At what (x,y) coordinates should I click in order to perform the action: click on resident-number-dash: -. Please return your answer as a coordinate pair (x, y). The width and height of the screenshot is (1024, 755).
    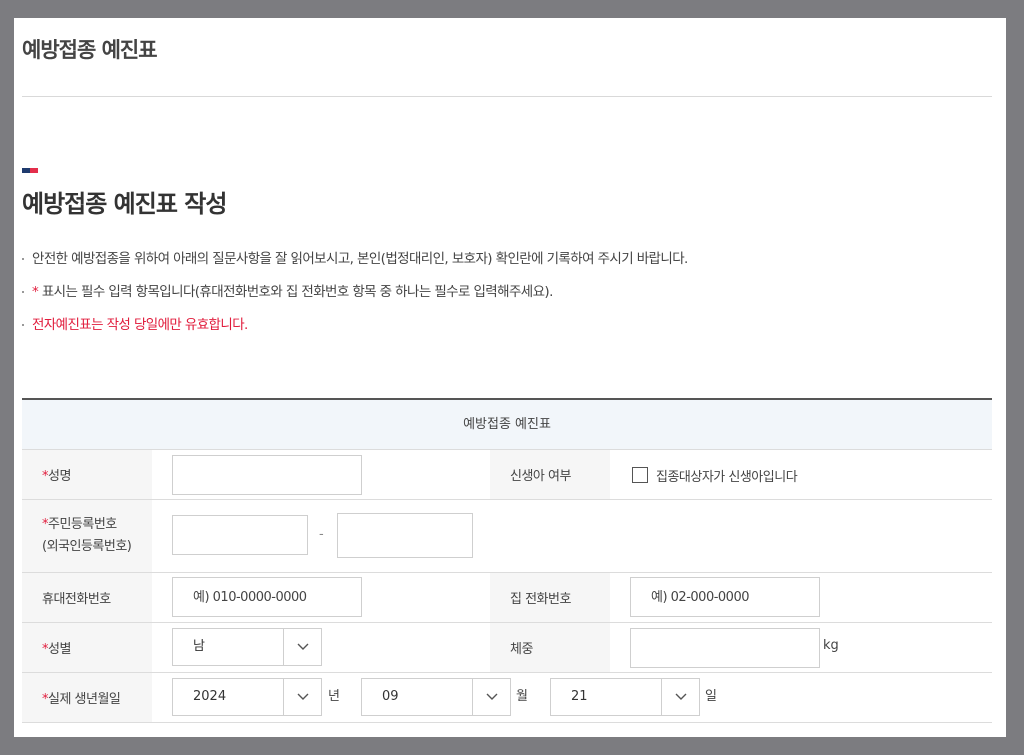
    Looking at the image, I should click on (321, 534).